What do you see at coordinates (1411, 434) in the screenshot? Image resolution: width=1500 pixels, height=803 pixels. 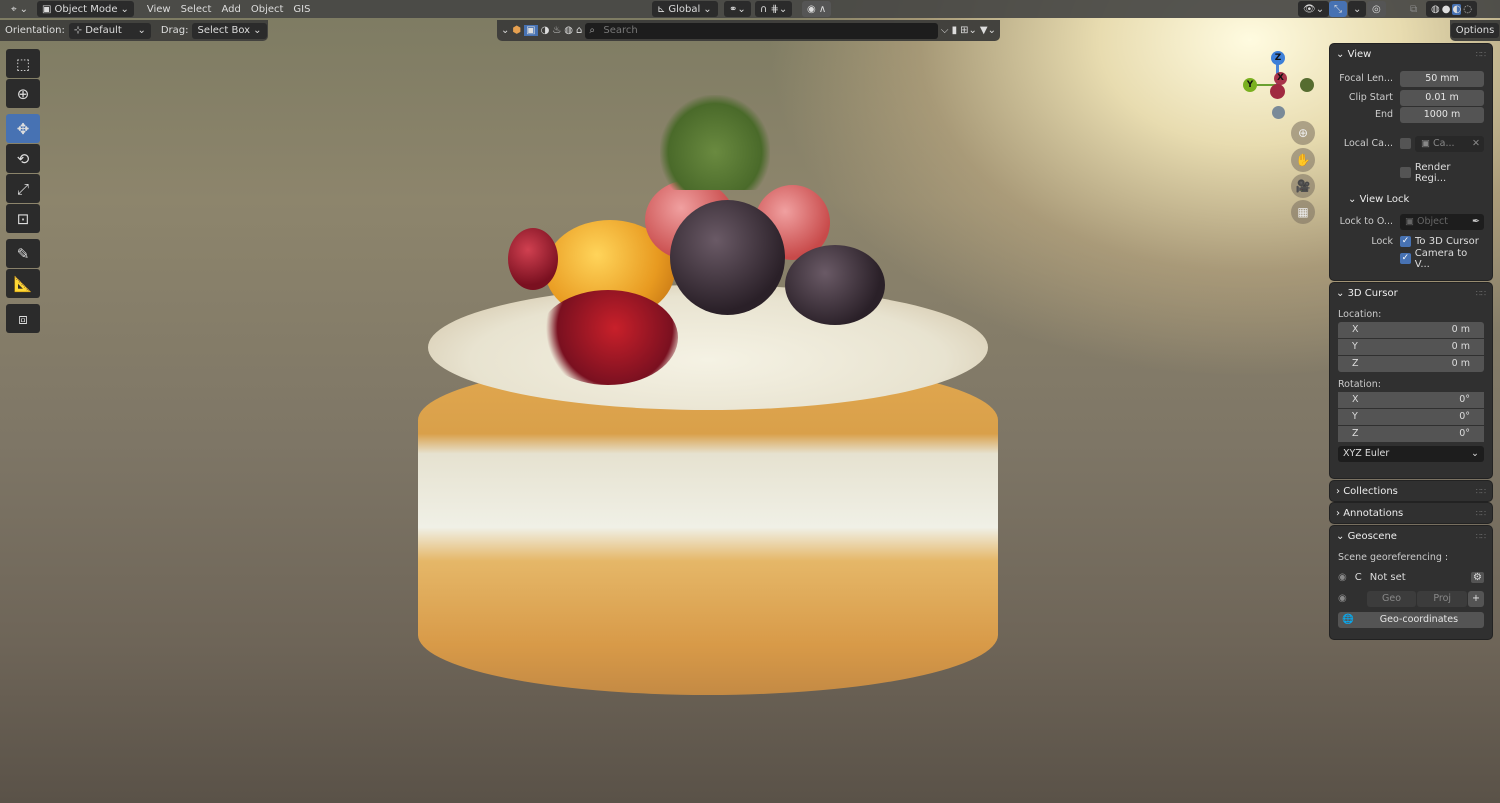 I see `cursor-rotation-z: Z 0°` at bounding box center [1411, 434].